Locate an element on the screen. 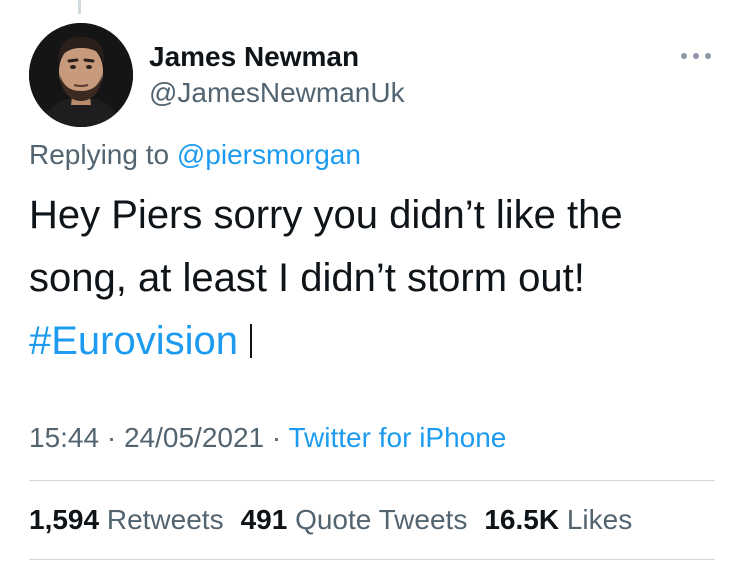  tweet-meta: 15:44 · 24/05/2021 · Twitter for iPhone is located at coordinates (267, 438).